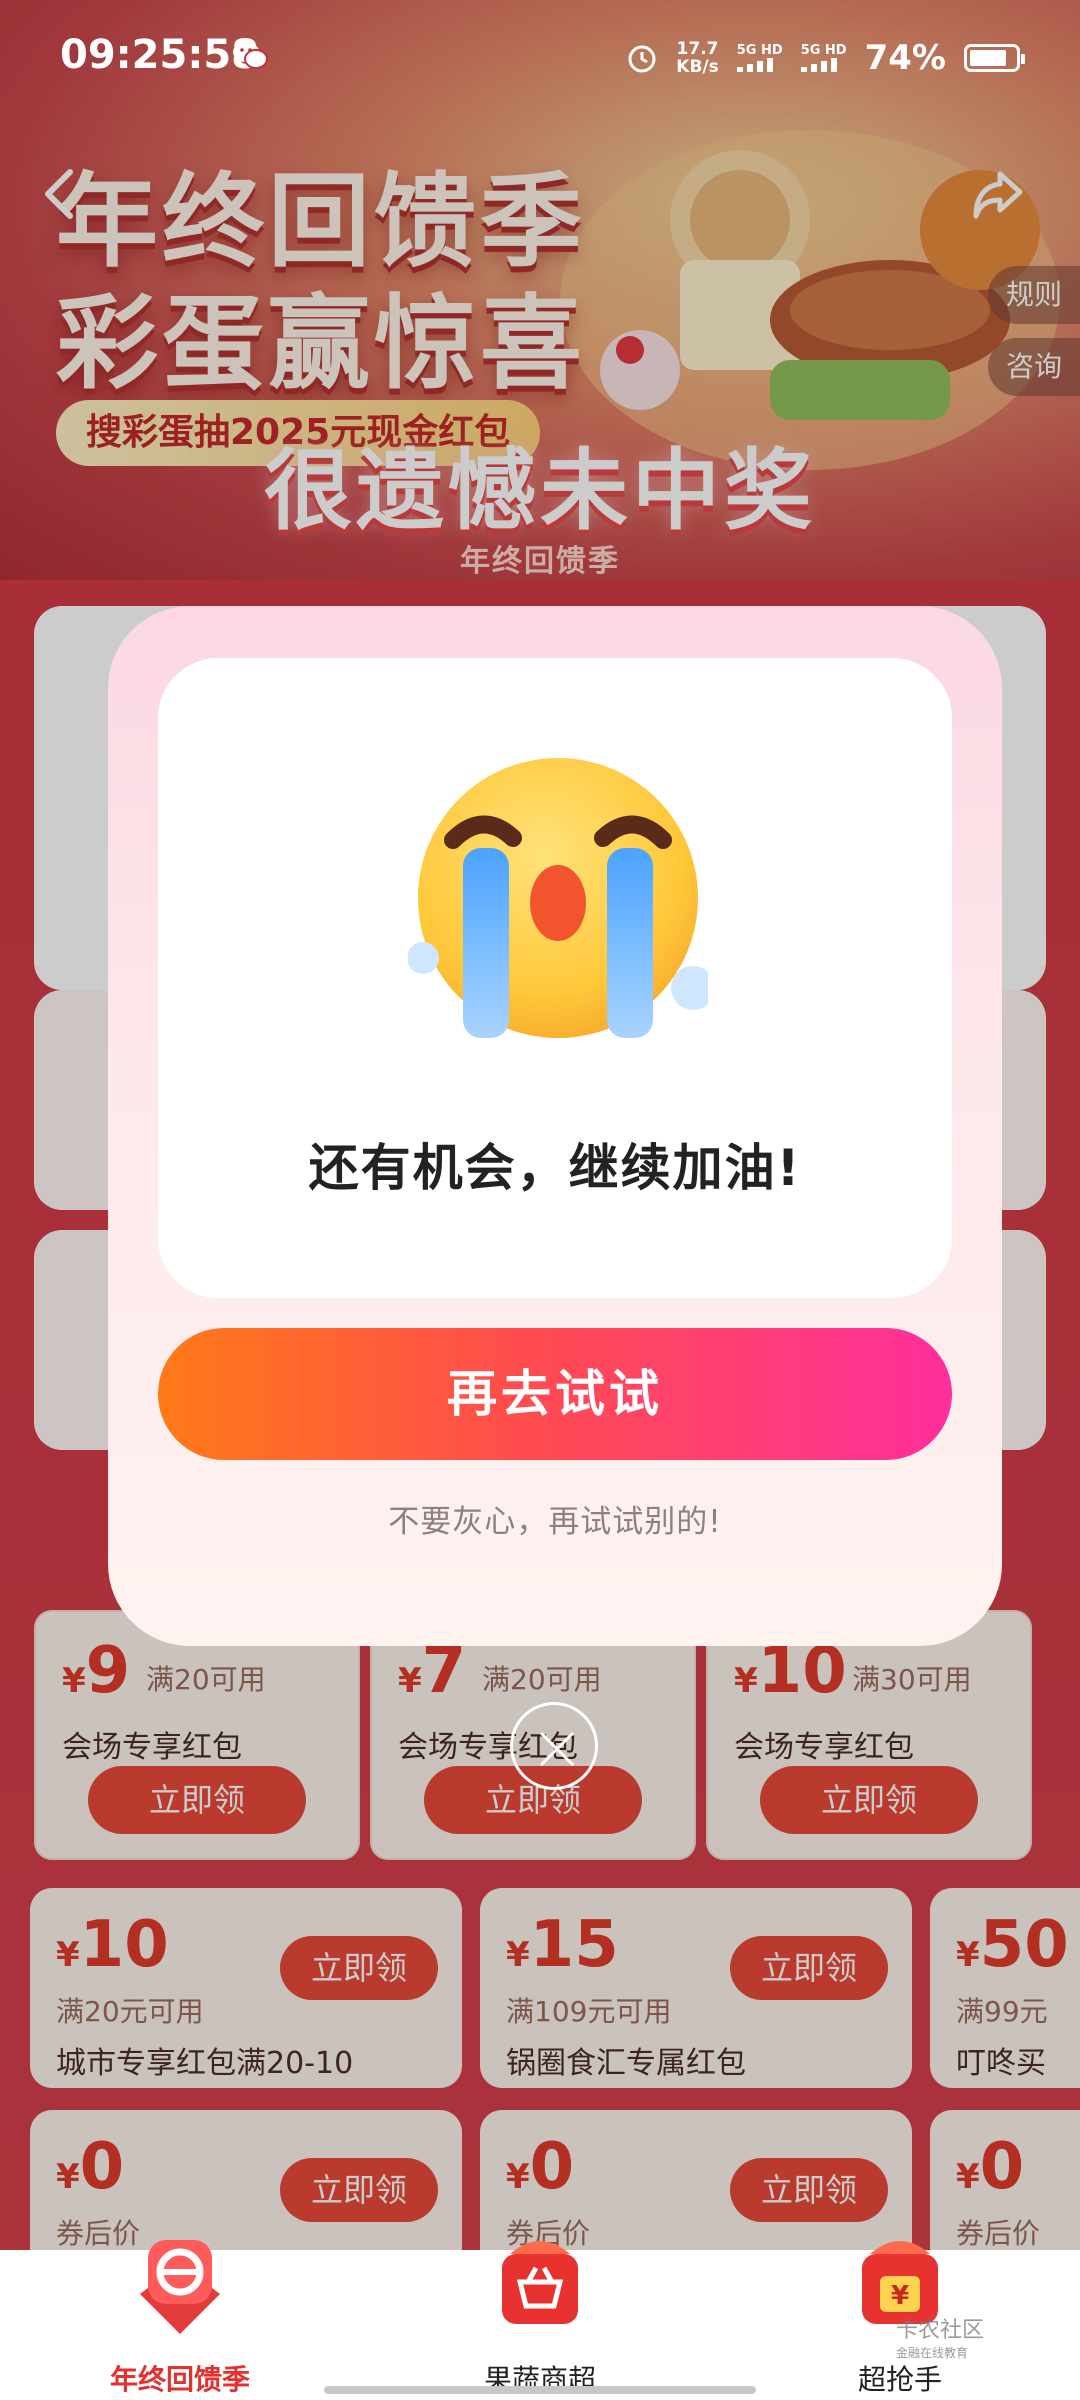 Image resolution: width=1080 pixels, height=2400 pixels. I want to click on home-indicator, so click(540, 2390).